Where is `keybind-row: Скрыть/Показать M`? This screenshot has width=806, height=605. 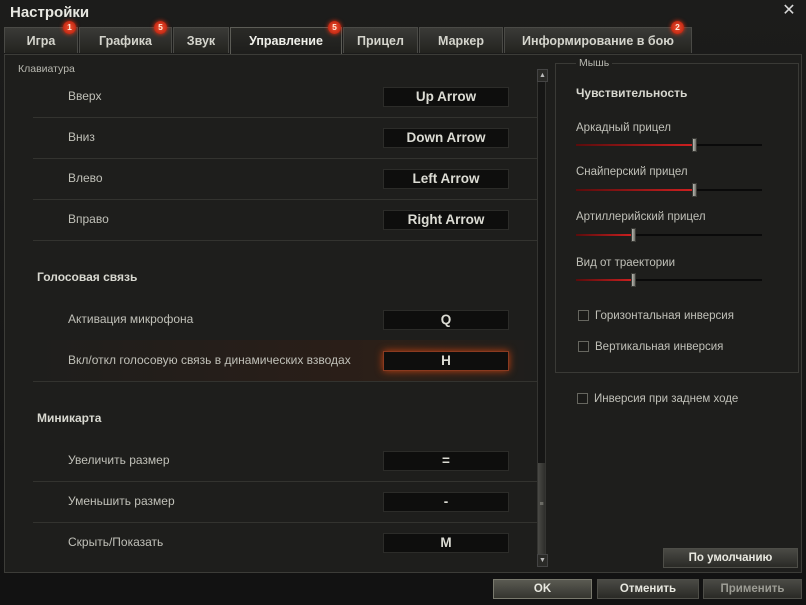 keybind-row: Скрыть/Показать M is located at coordinates (285, 542).